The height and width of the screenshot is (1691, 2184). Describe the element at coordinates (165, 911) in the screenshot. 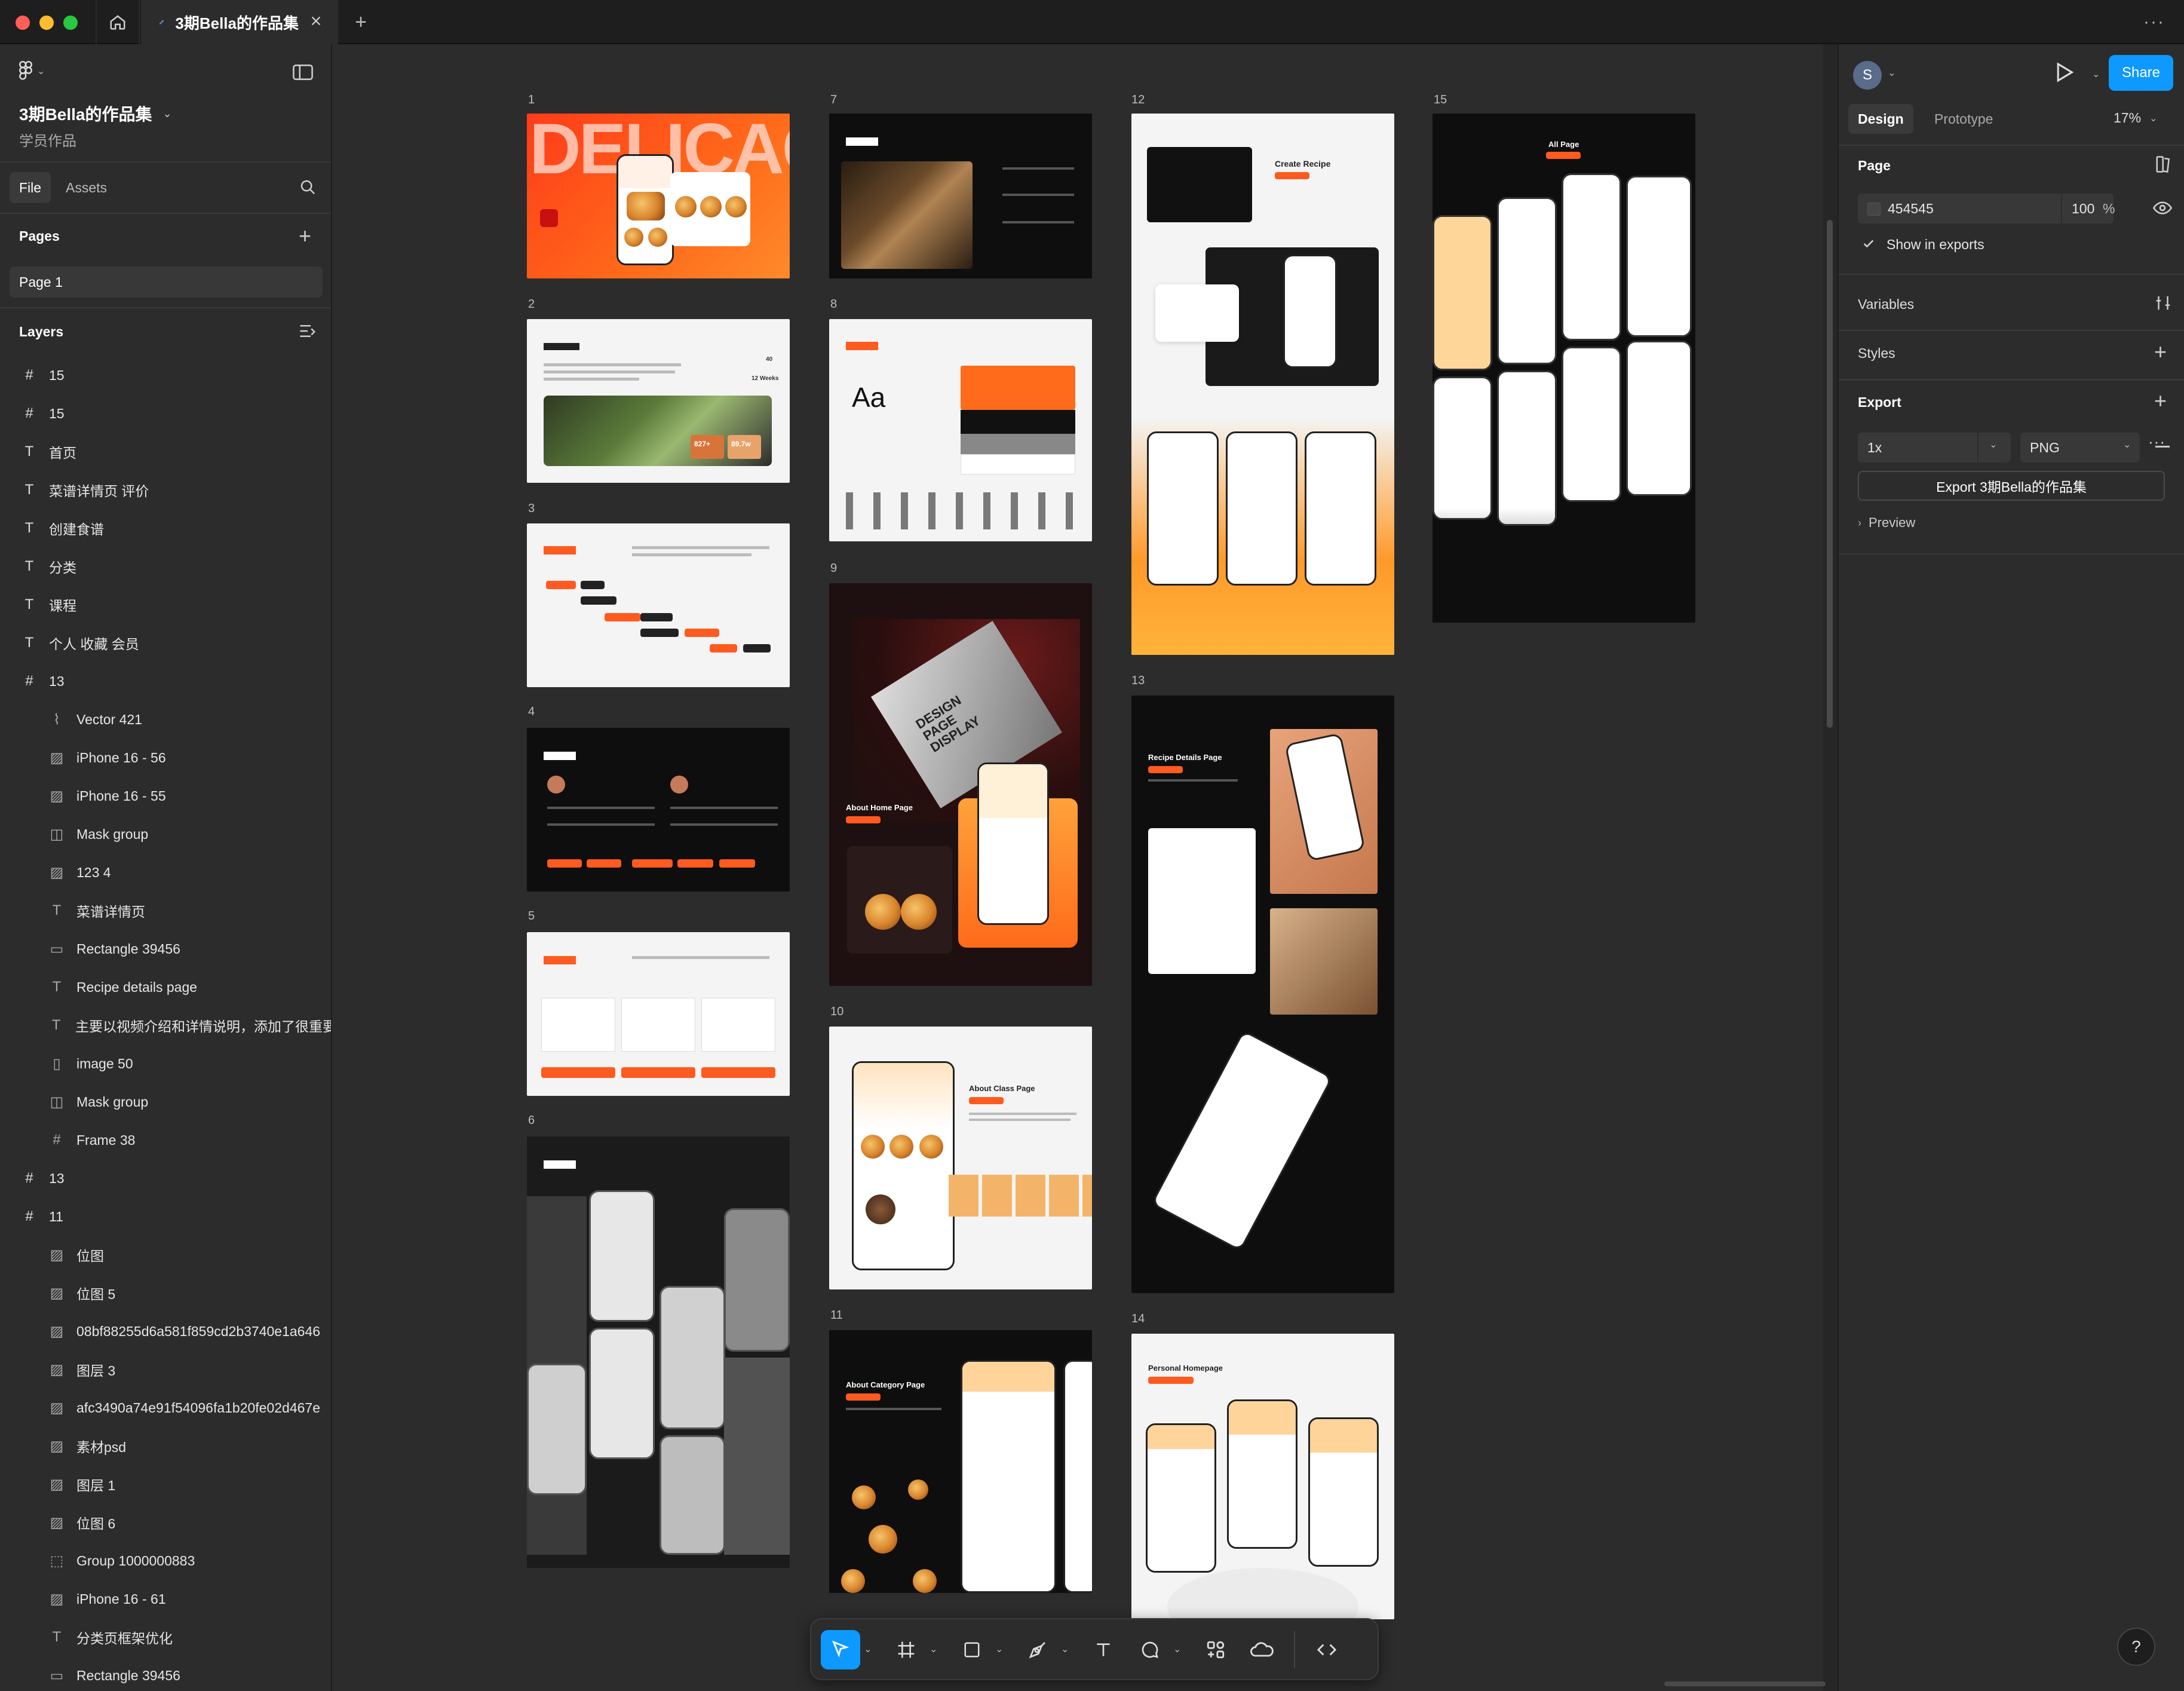

I see `layer-item: T 菜谱详情页` at that location.